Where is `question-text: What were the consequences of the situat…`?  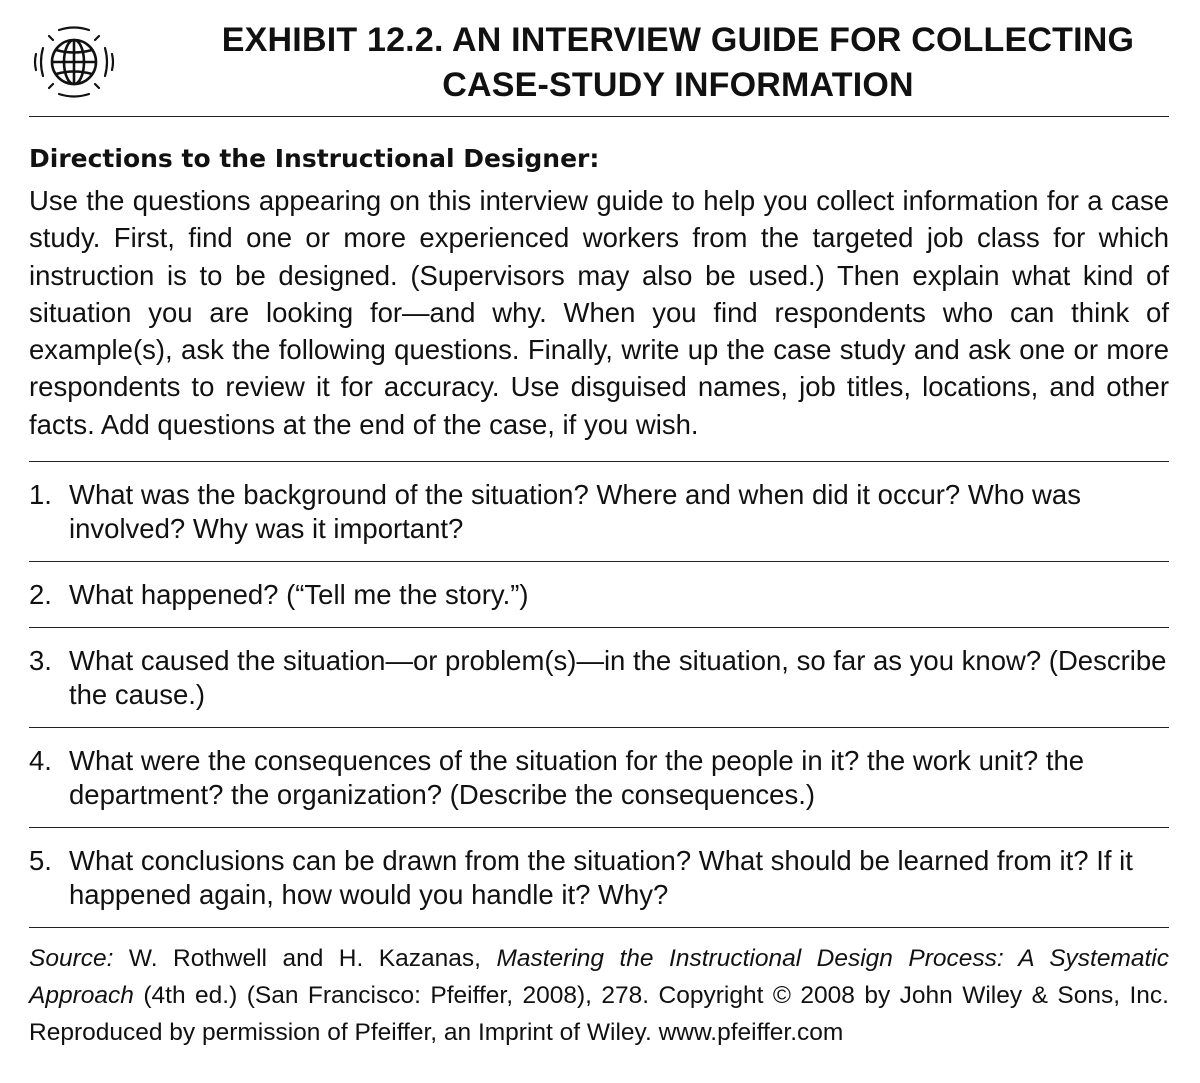
question-text: What were the consequences of the situat… is located at coordinates (577, 778).